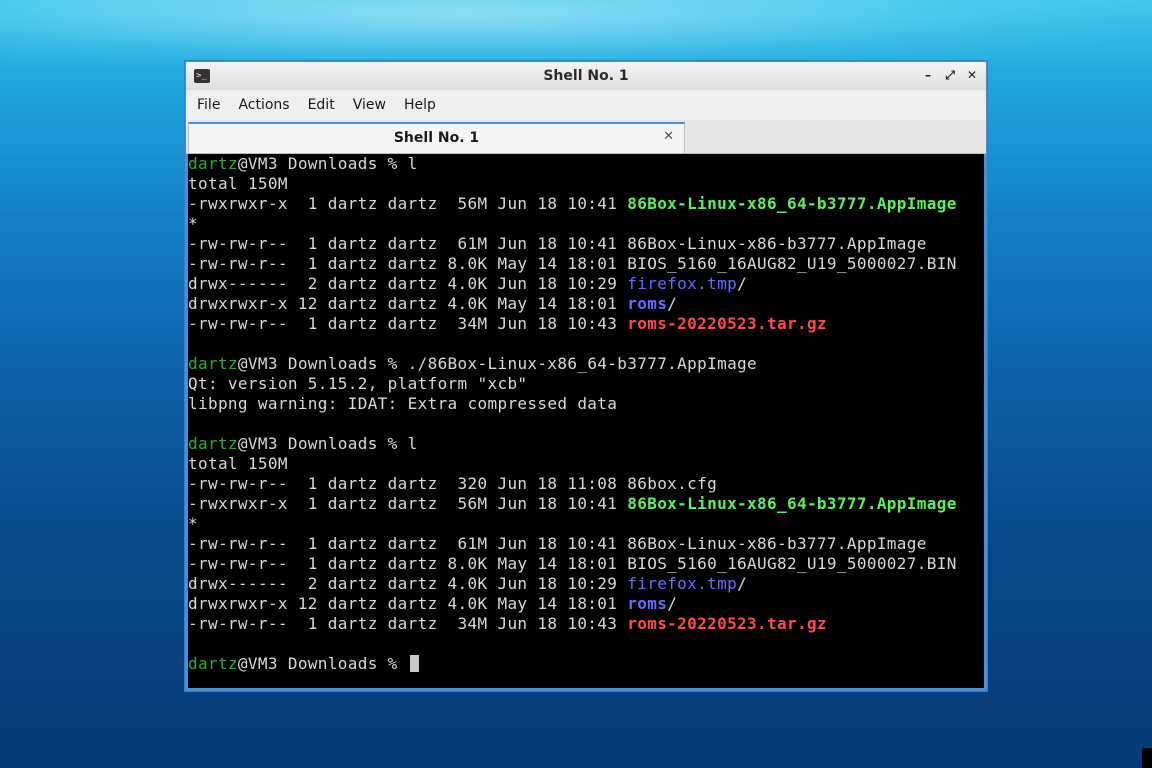 The image size is (1152, 768). I want to click on window-controls: – ⤢ ✕, so click(950, 75).